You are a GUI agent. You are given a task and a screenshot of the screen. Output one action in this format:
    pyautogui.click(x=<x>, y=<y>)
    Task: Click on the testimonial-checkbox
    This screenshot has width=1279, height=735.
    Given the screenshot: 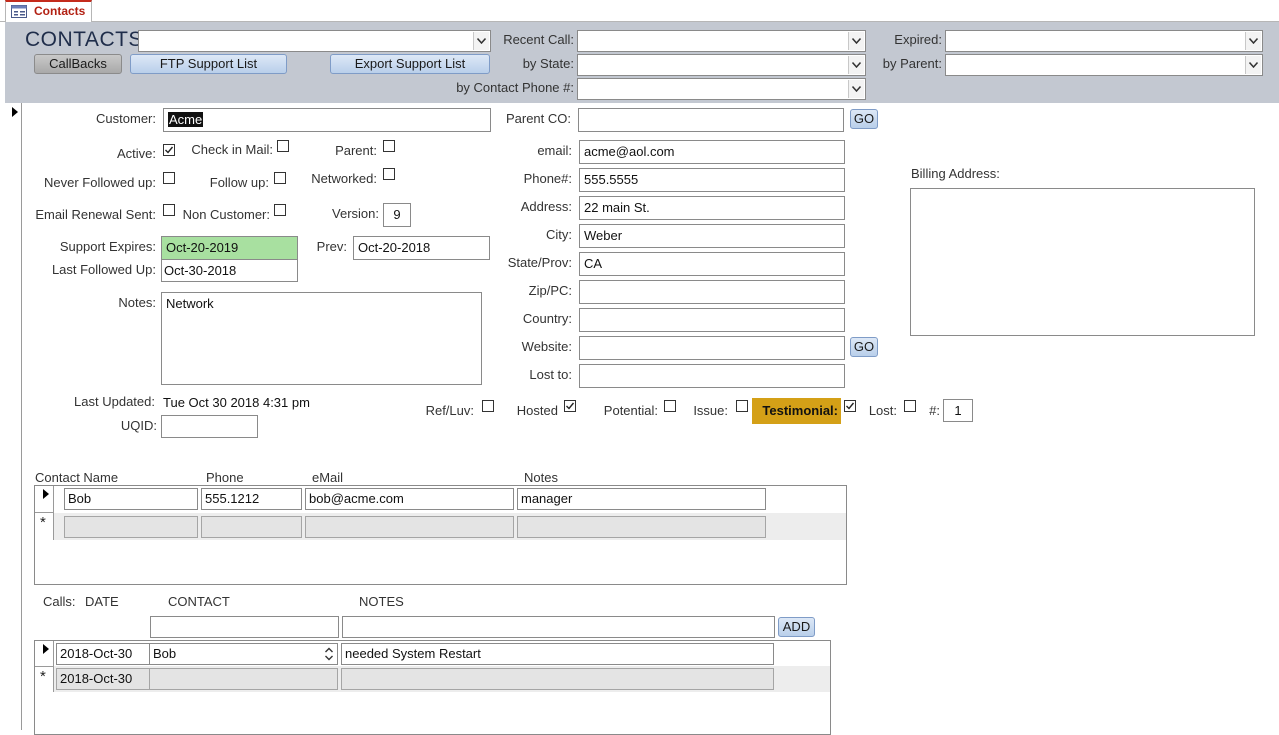 What is the action you would take?
    pyautogui.click(x=850, y=406)
    